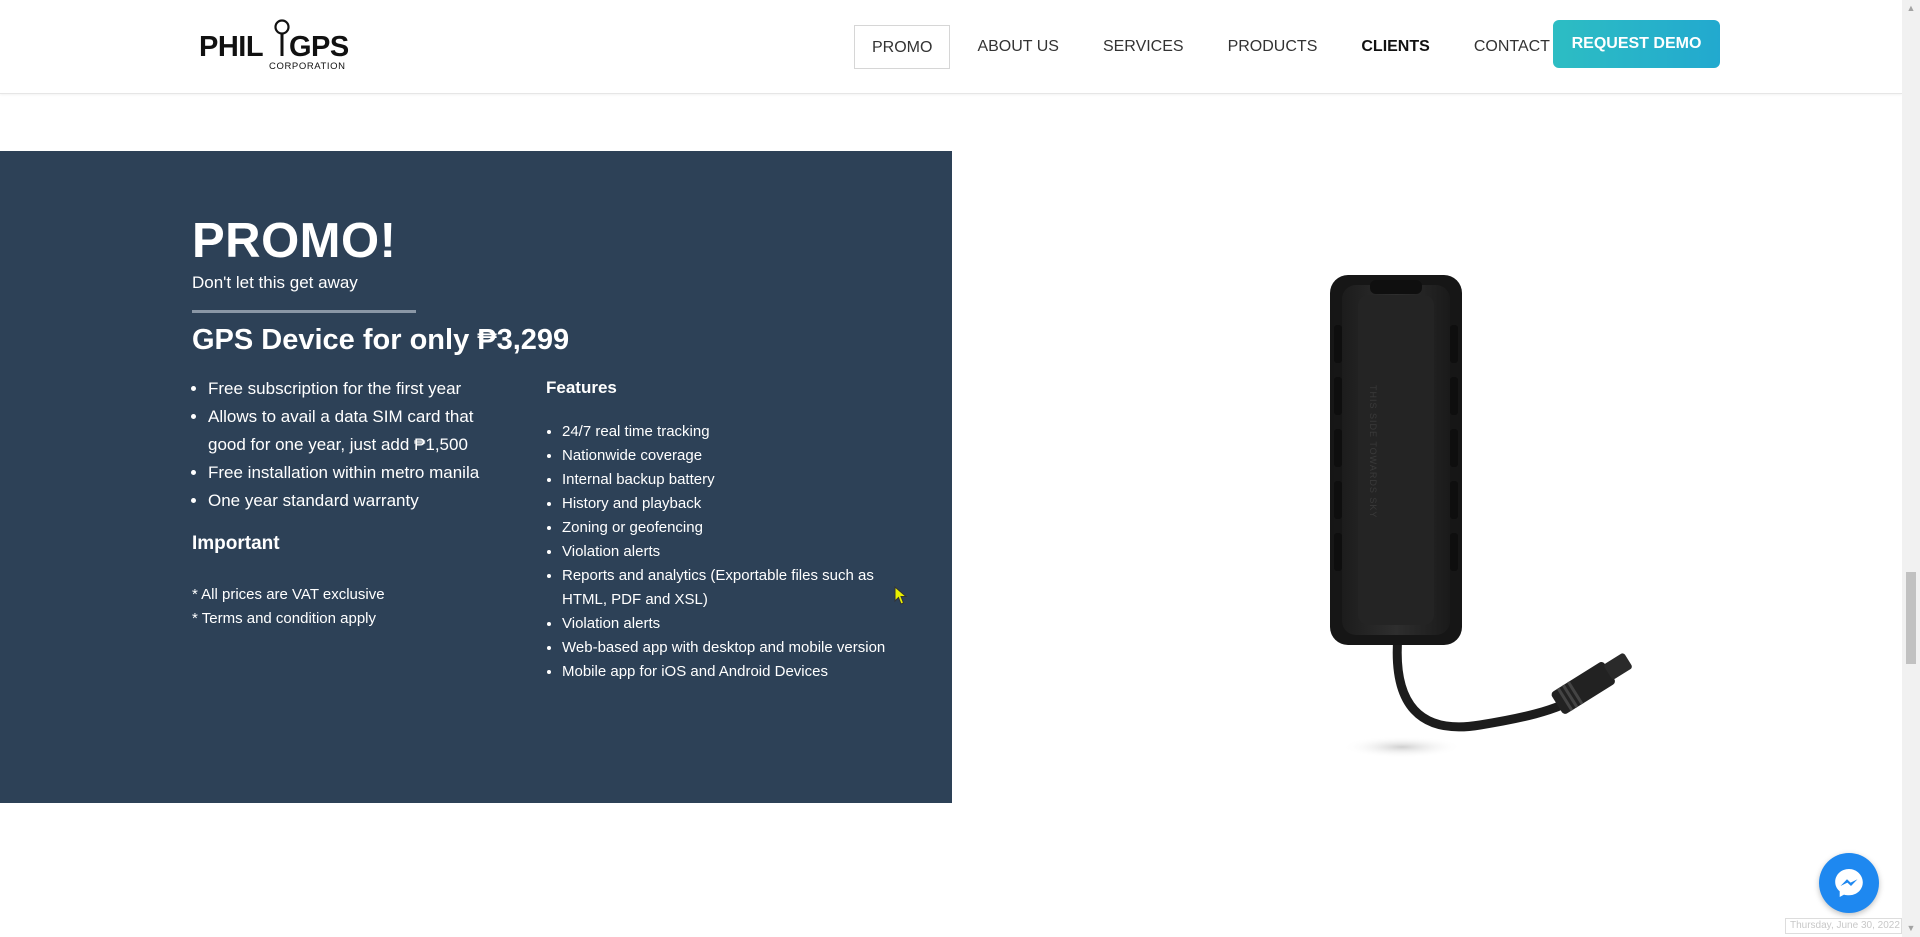 The image size is (1920, 937). What do you see at coordinates (581, 387) in the screenshot?
I see `features-heading: Features` at bounding box center [581, 387].